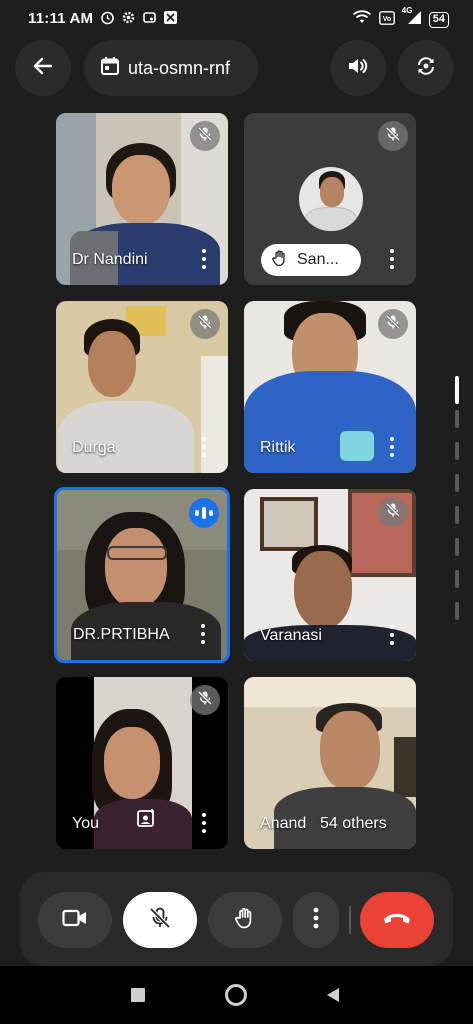 This screenshot has height=1024, width=473. I want to click on arrow-left-icon, so click(43, 68).